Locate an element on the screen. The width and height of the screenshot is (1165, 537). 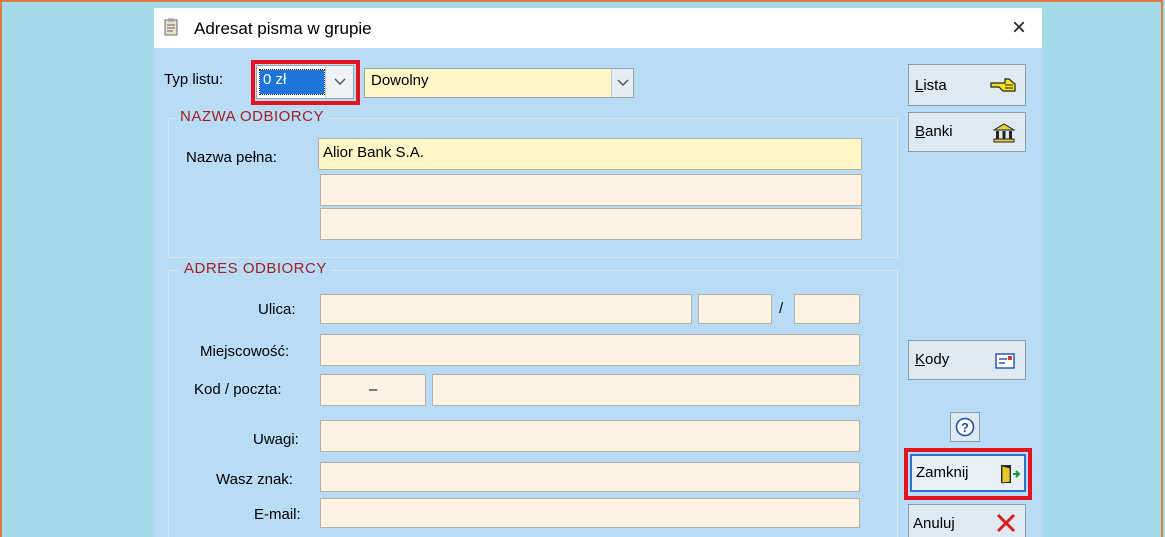
price-dropdown-button is located at coordinates (339, 82).